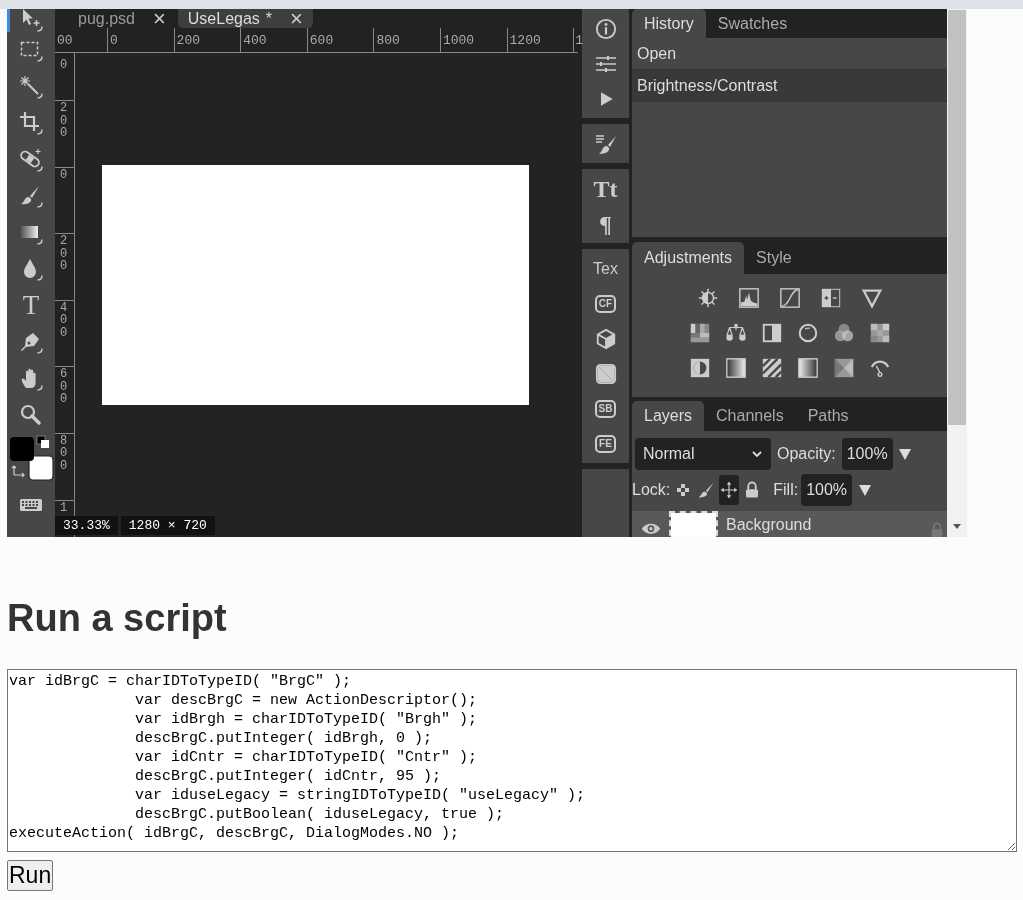  Describe the element at coordinates (605, 338) in the screenshot. I see `cube-icon` at that location.